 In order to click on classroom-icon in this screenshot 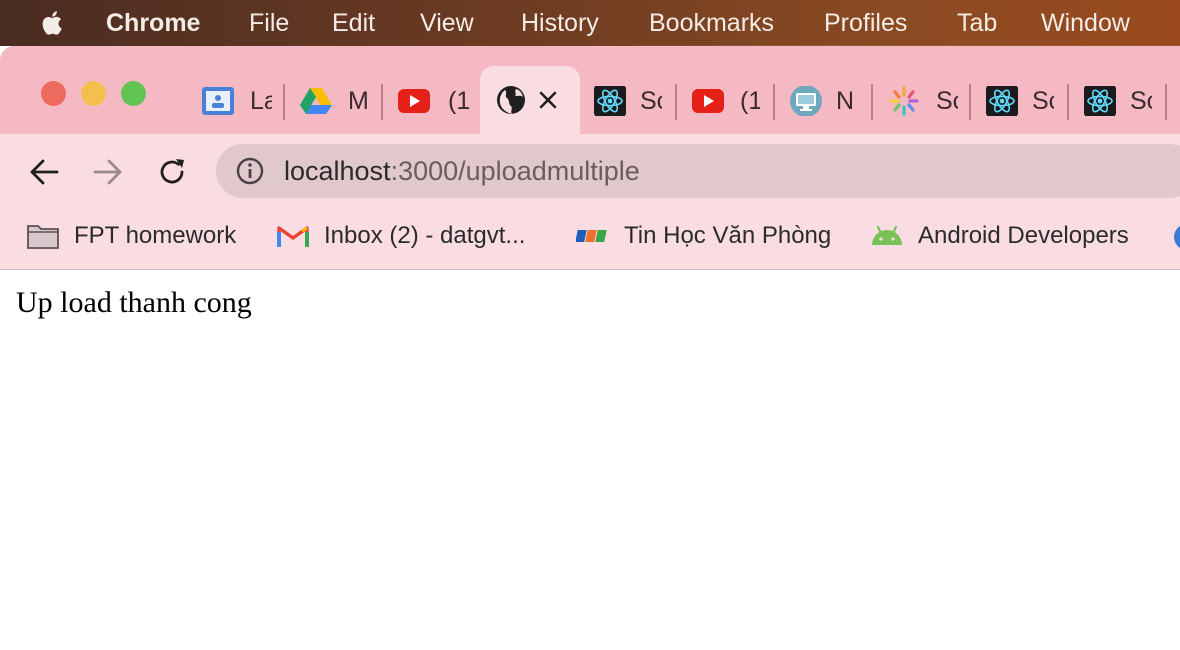, I will do `click(218, 101)`.